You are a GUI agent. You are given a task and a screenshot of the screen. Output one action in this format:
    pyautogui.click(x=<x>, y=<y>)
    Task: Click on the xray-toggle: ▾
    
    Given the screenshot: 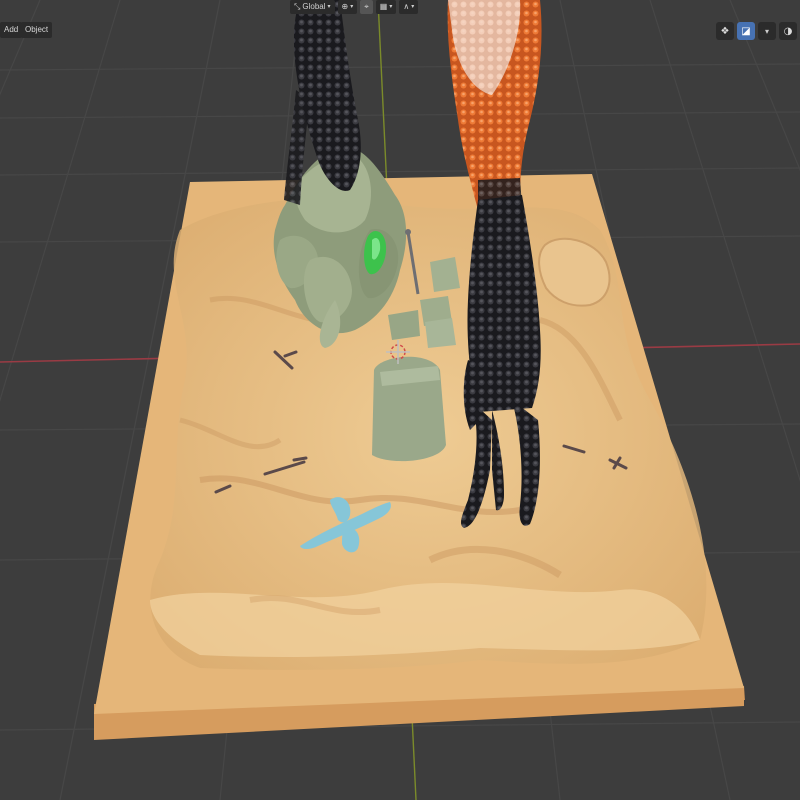 What is the action you would take?
    pyautogui.click(x=767, y=31)
    